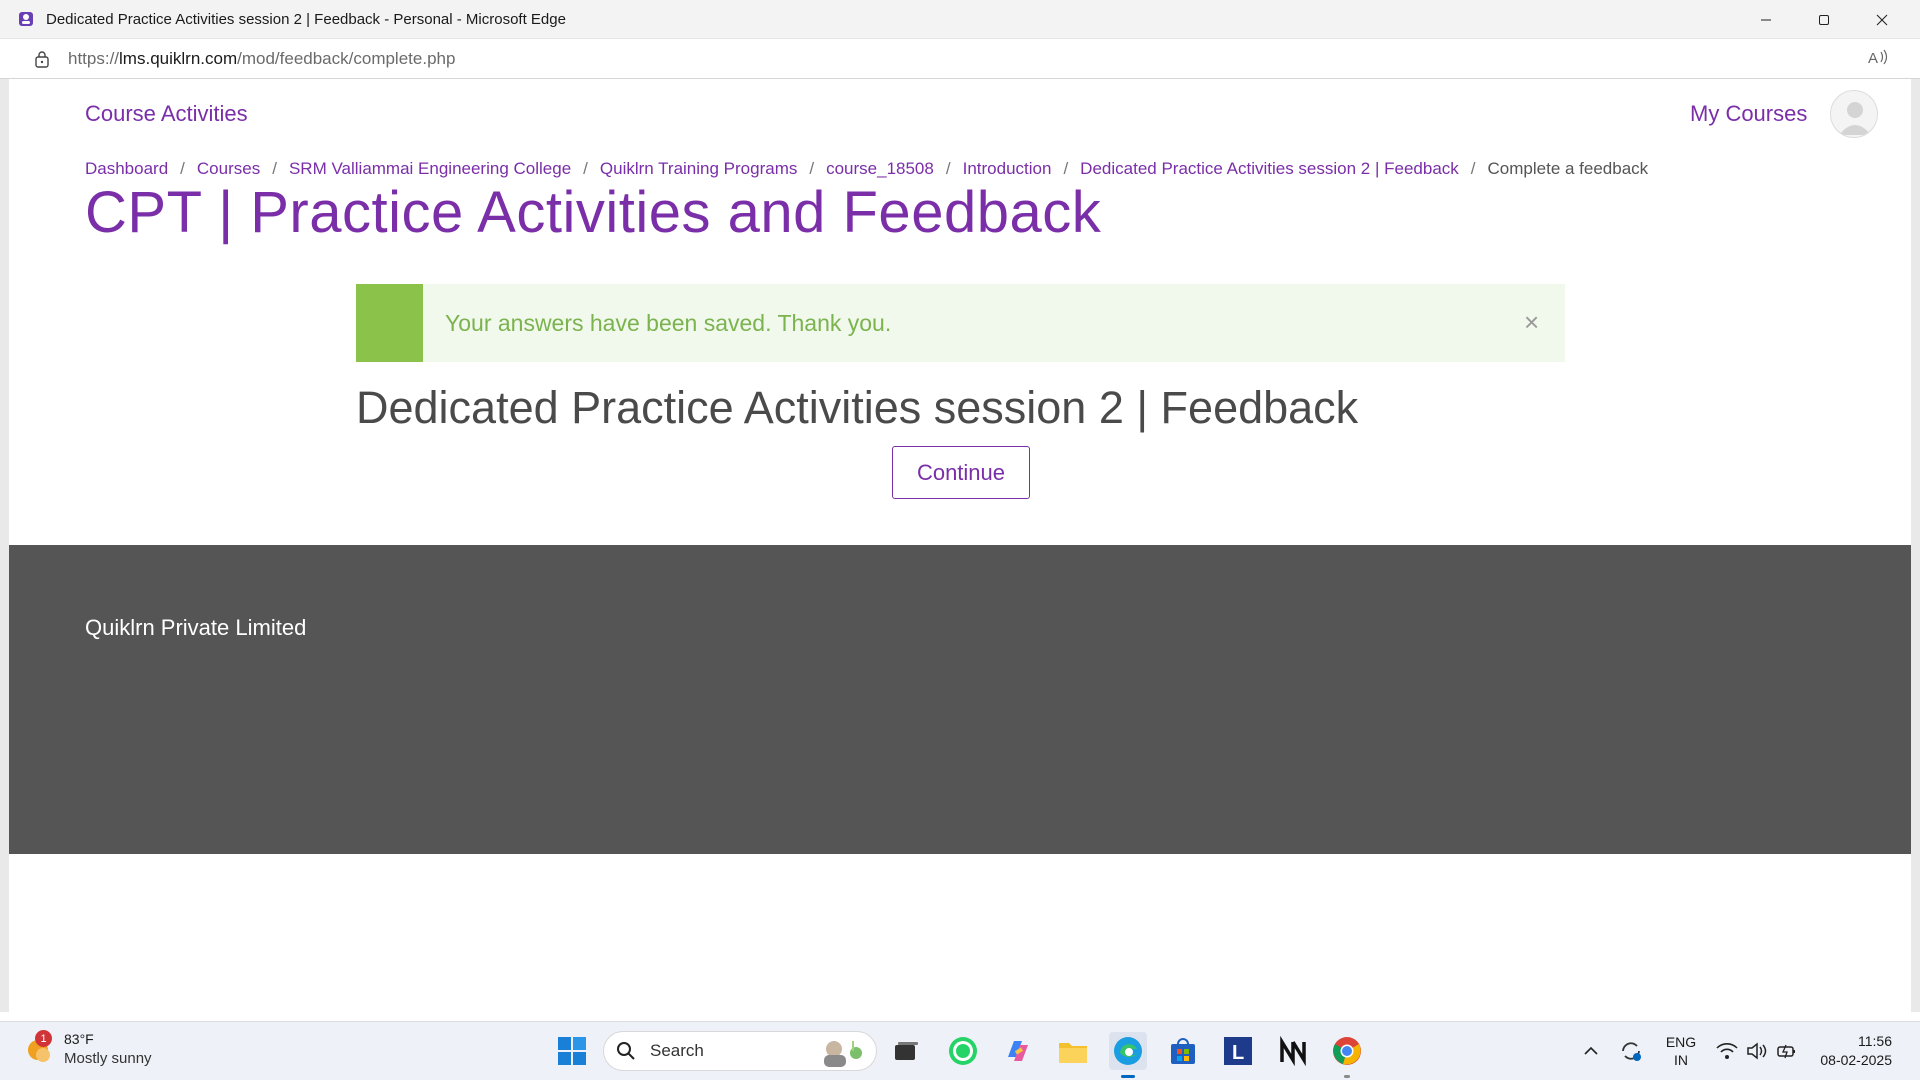 The width and height of the screenshot is (1920, 1080). I want to click on l-app-icon: L, so click(1238, 1051).